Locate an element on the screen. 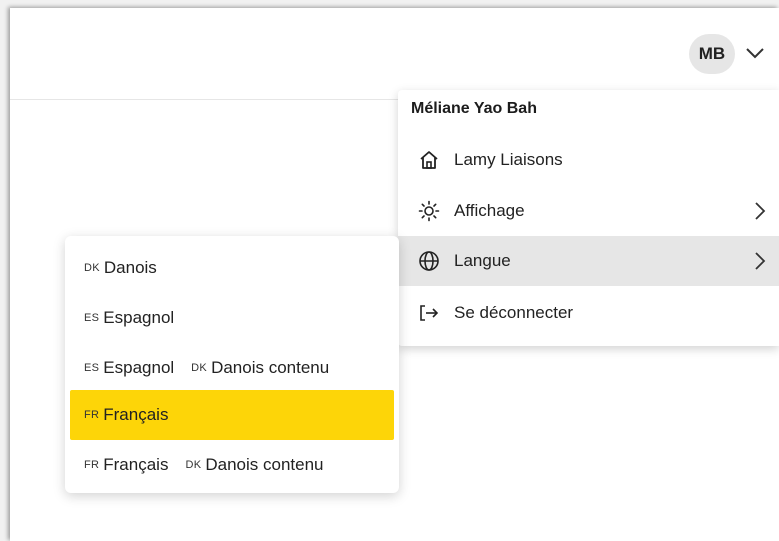 The image size is (779, 541). menu-item-lamy-liaisons: Lamy Liaisons is located at coordinates (588, 160).